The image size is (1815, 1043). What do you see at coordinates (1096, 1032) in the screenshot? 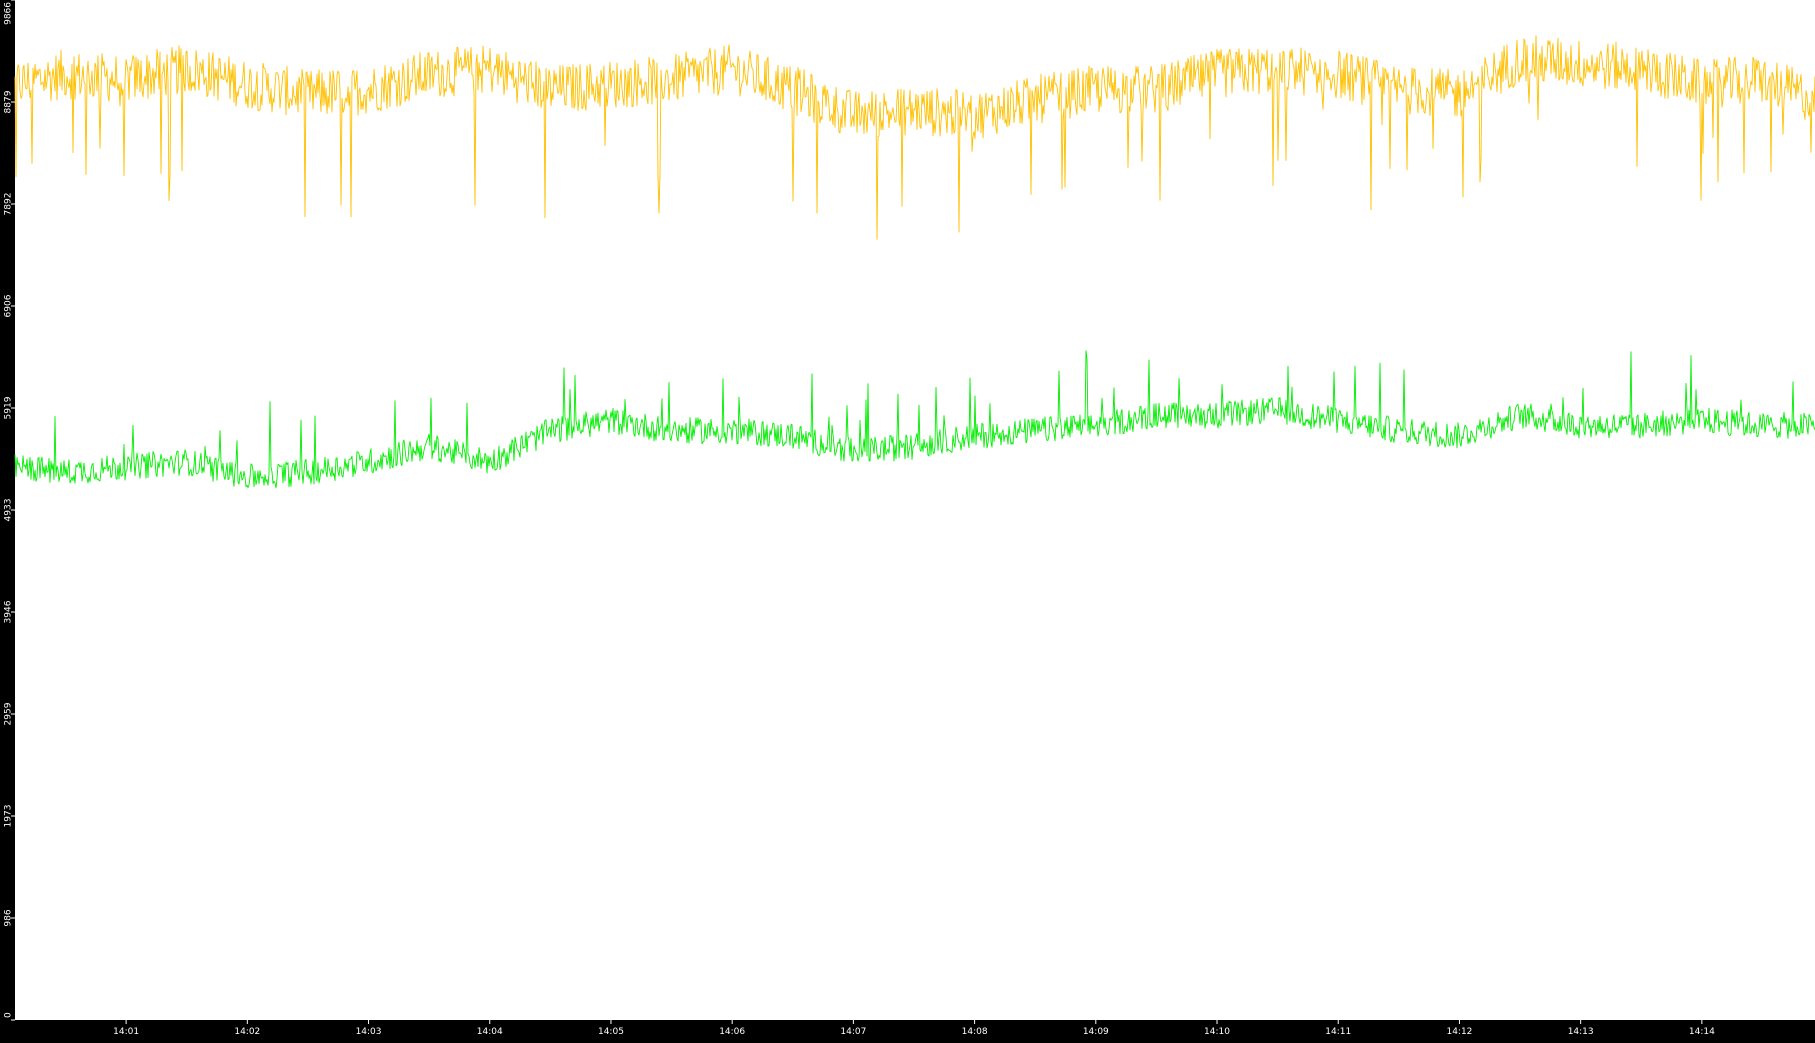
I see `x-tick-label: 14:09` at bounding box center [1096, 1032].